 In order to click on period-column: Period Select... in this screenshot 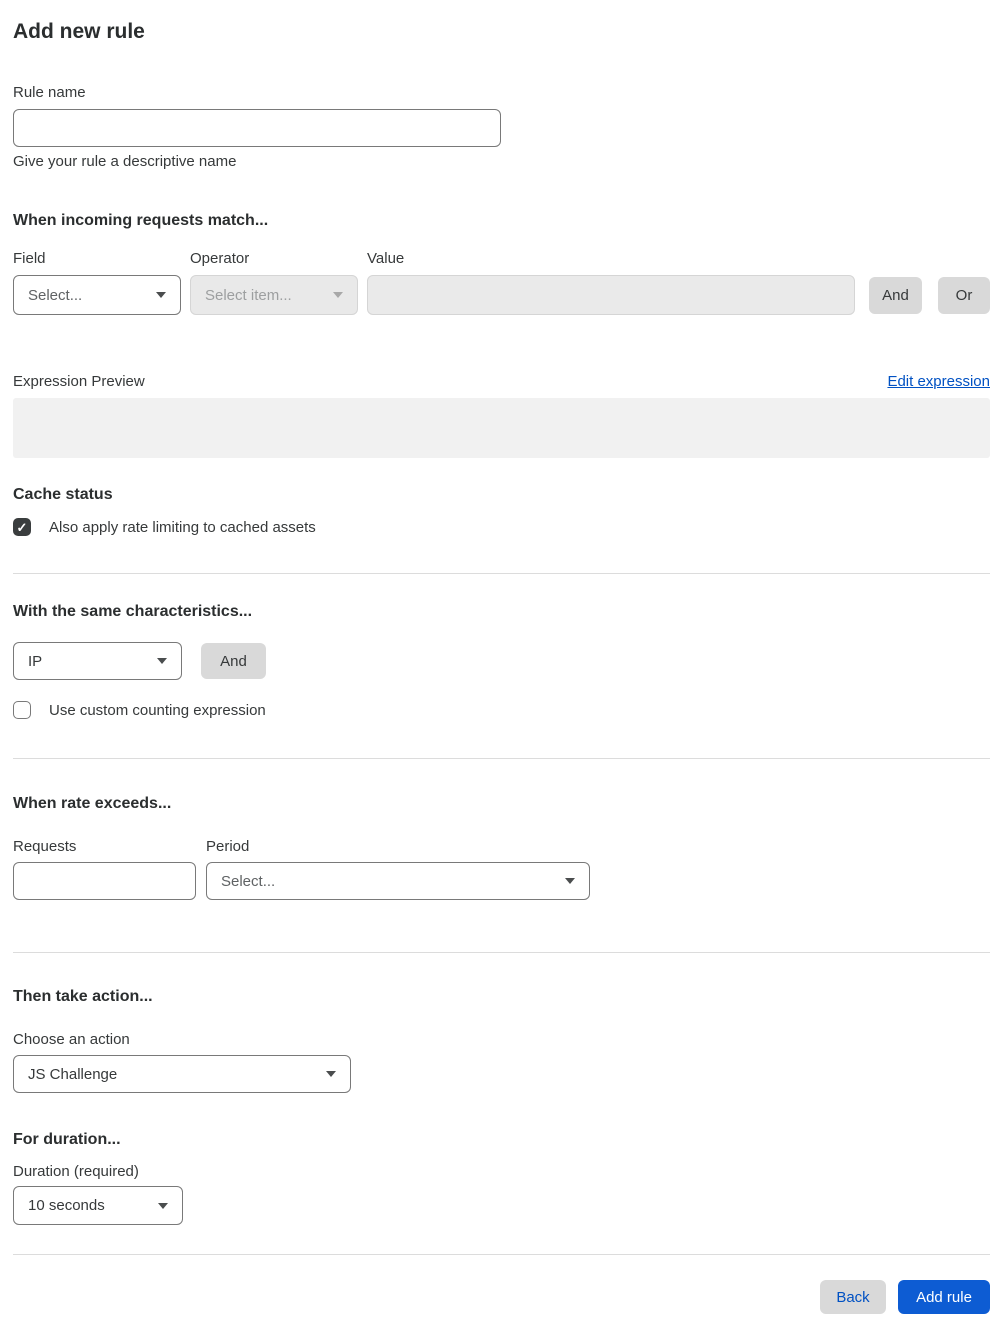, I will do `click(398, 869)`.